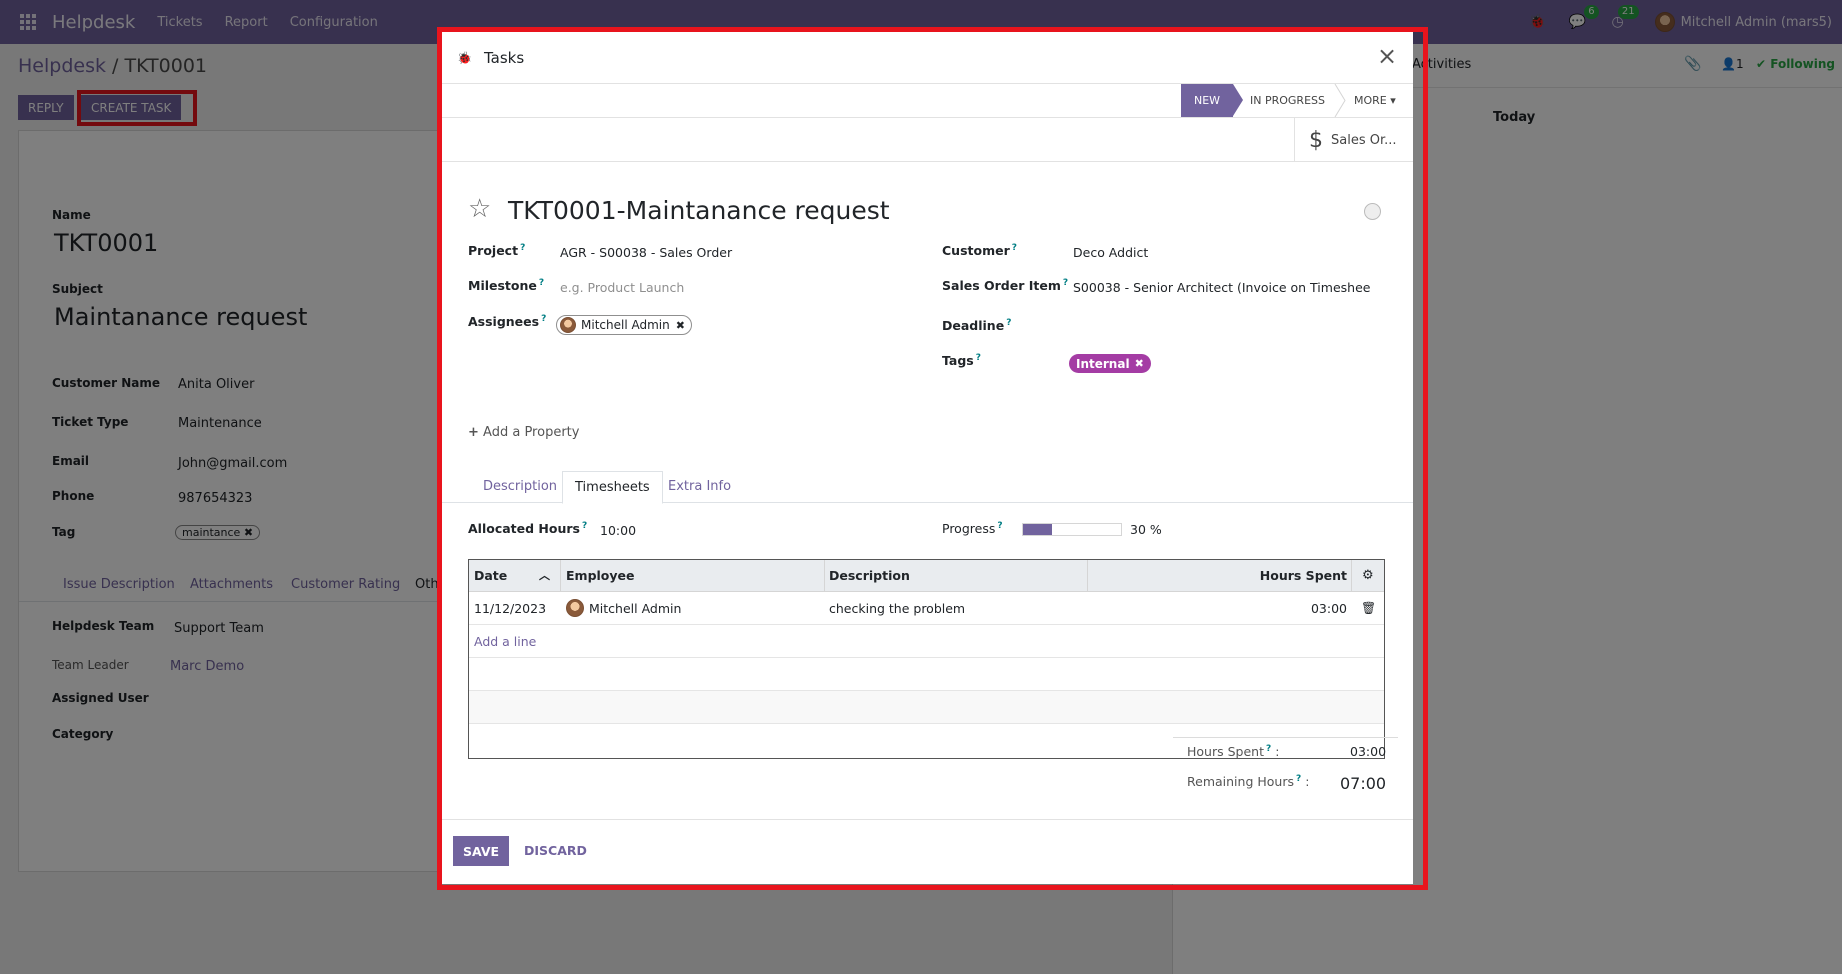 The height and width of the screenshot is (974, 1842). Describe the element at coordinates (1038, 529) in the screenshot. I see `progress-fill` at that location.